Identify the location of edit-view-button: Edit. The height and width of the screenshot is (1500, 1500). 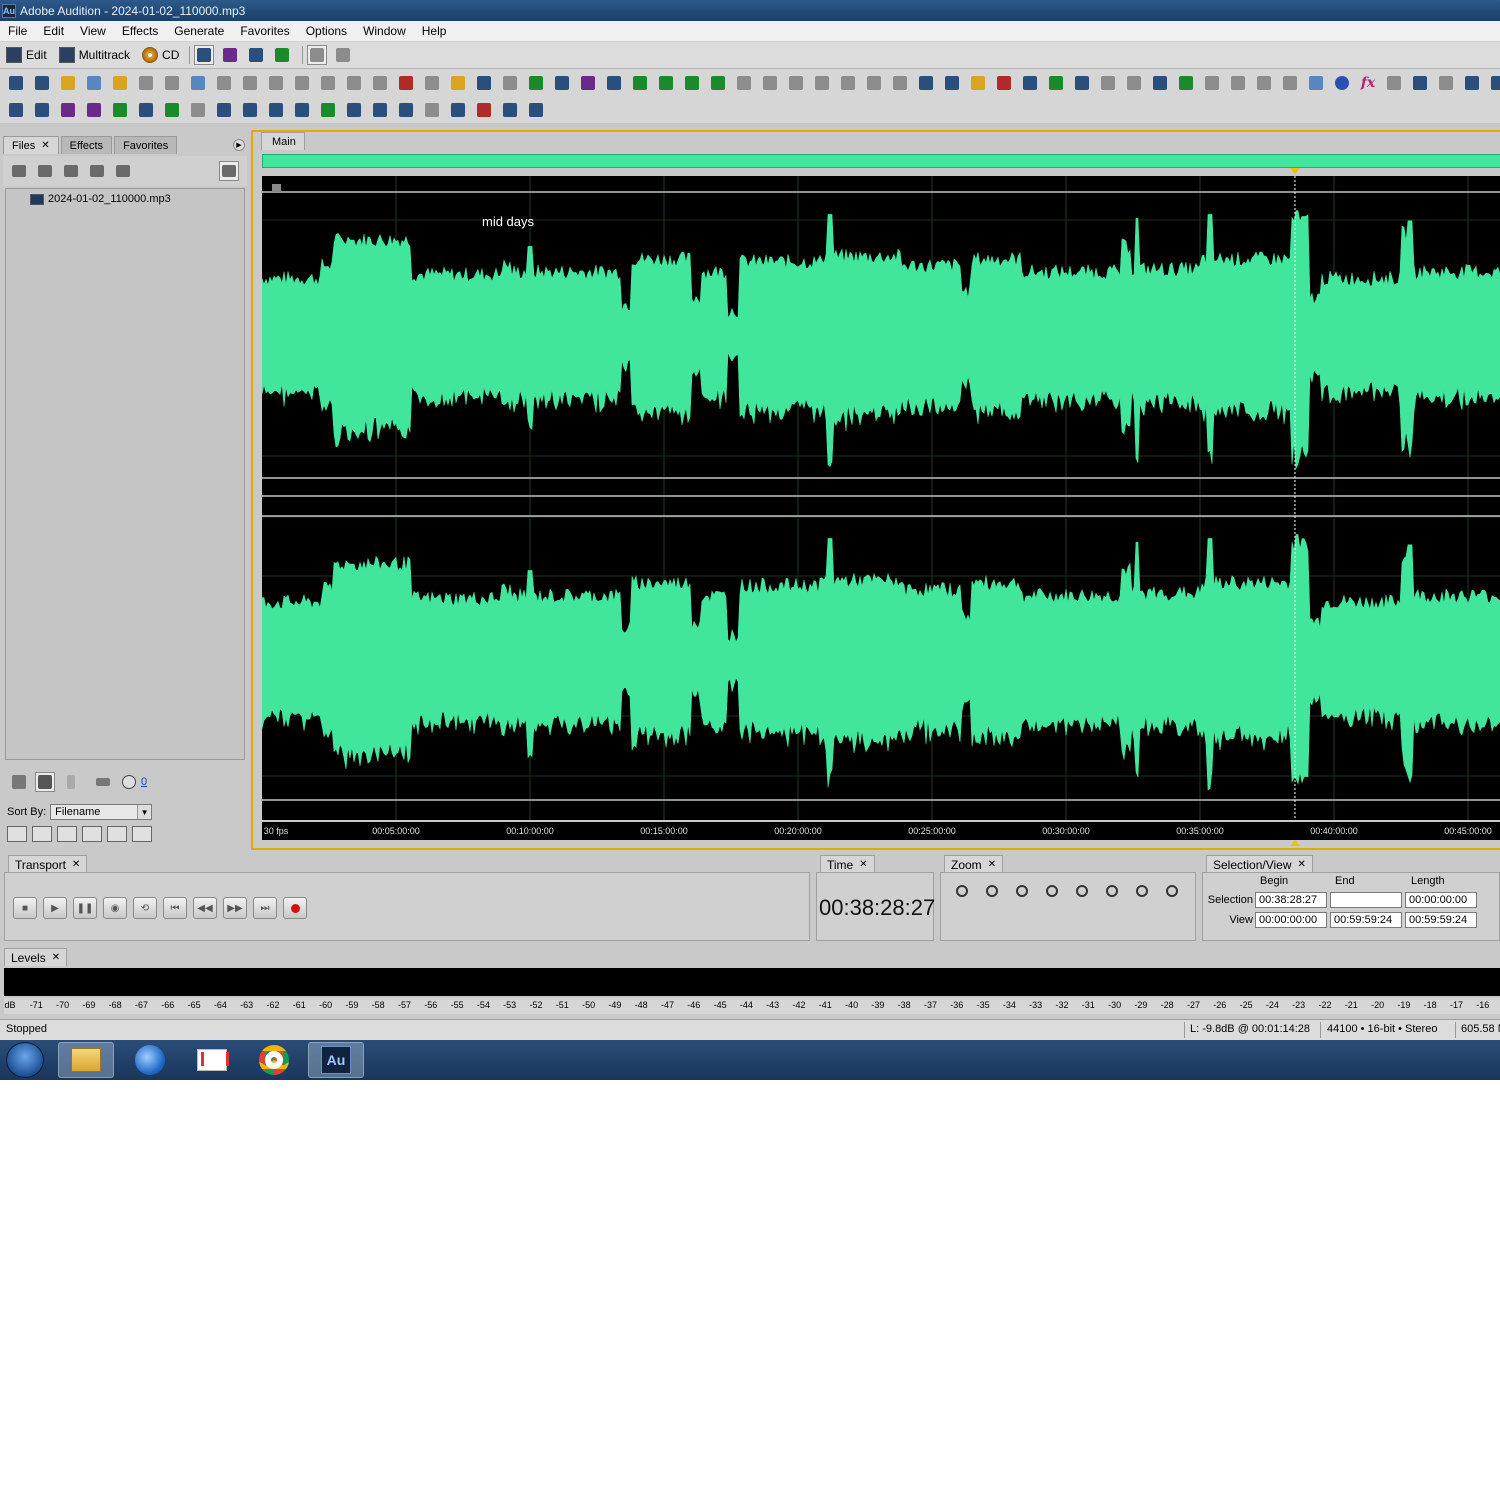
(26, 55).